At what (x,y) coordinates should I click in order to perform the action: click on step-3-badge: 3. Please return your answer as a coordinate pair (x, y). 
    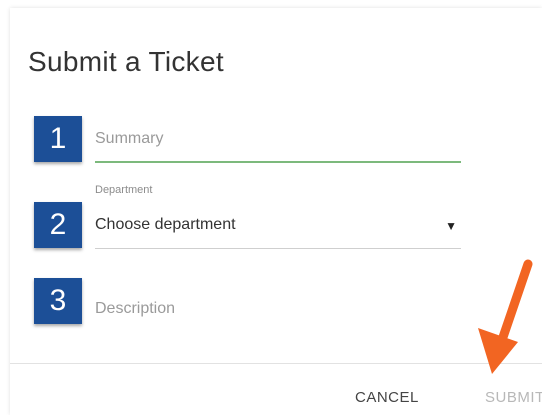
    Looking at the image, I should click on (58, 301).